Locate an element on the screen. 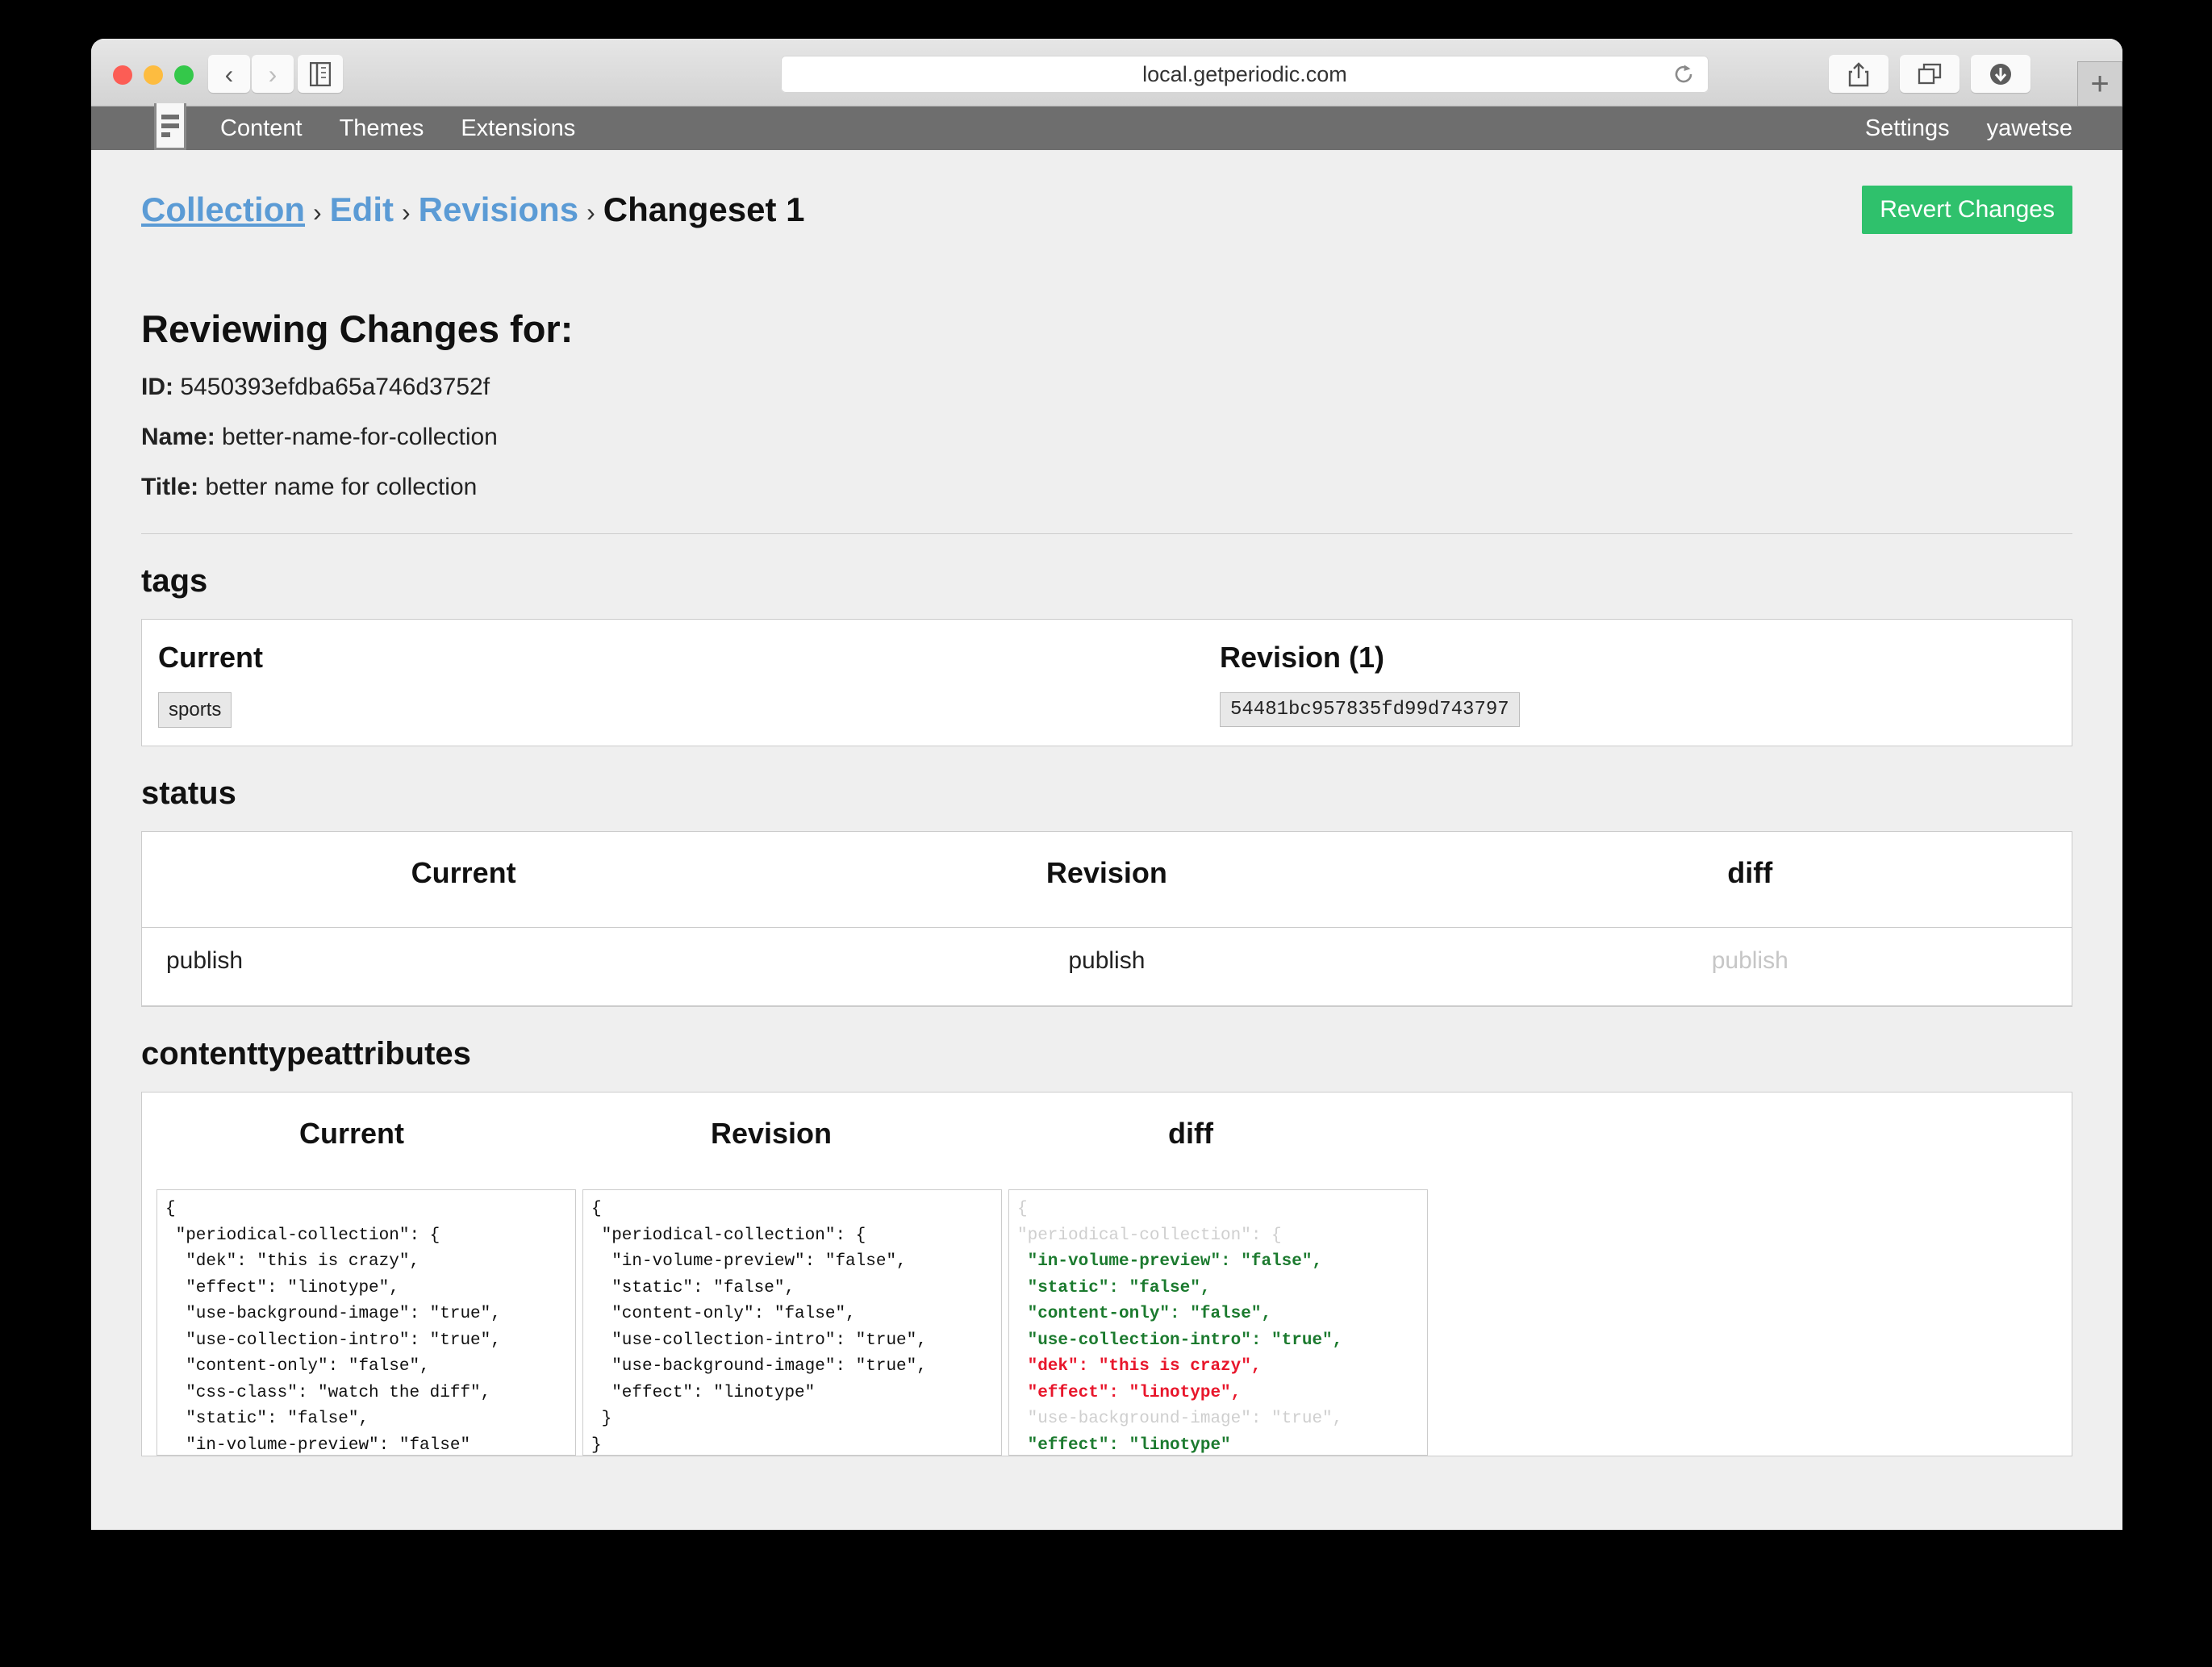 The image size is (2212, 1667). revert-changes-button: Revert Changes is located at coordinates (1967, 210).